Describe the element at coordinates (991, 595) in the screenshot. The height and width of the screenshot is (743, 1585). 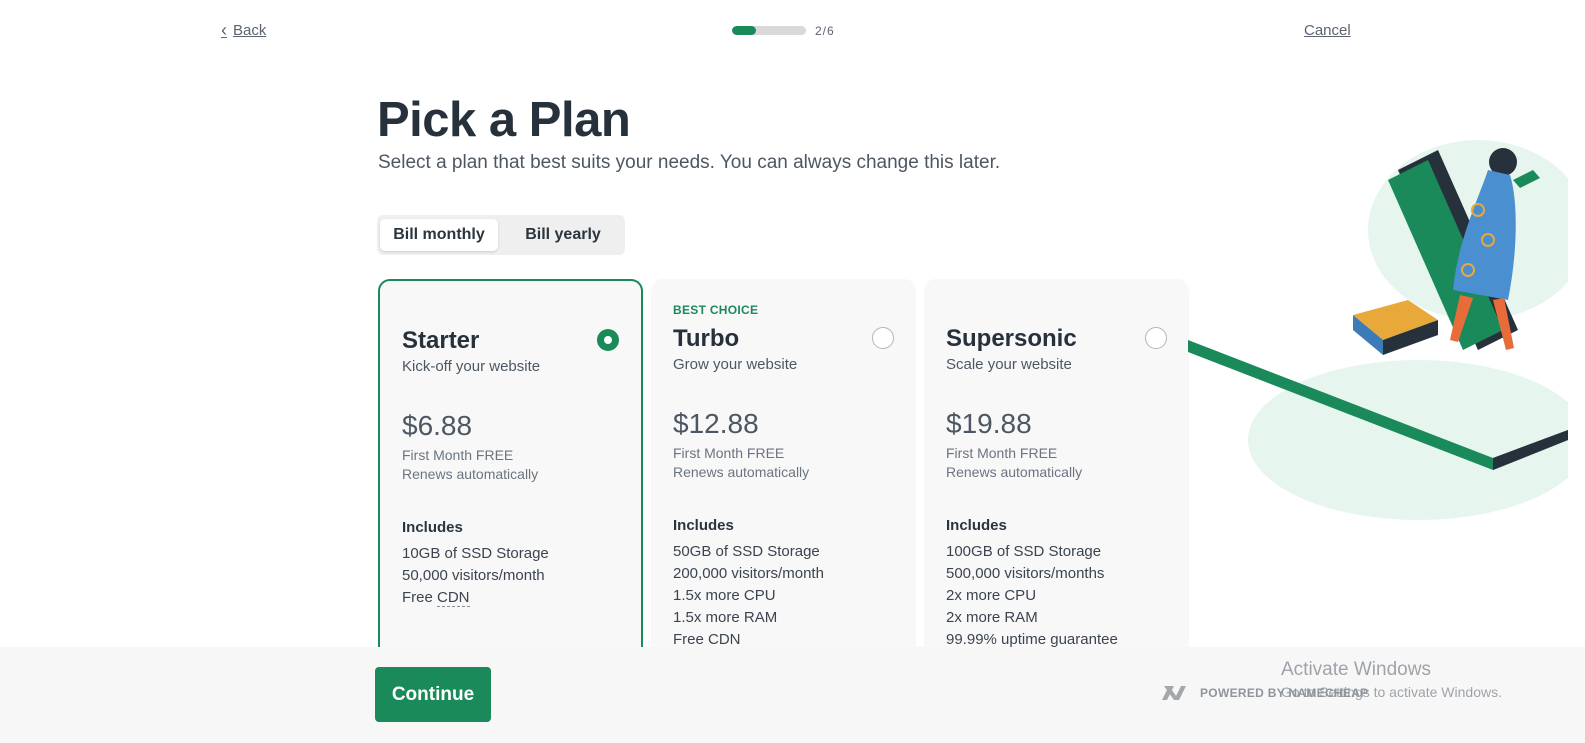
I see `feature-item: 2x more CPU` at that location.